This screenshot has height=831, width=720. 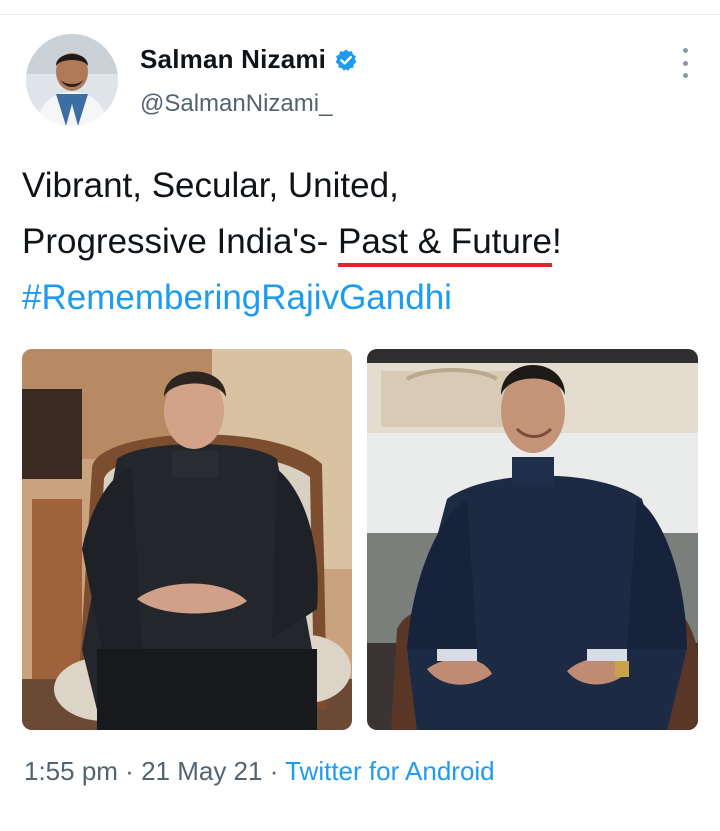 I want to click on tweet-line-2: Progressive India's- Past & Future!, so click(x=362, y=242).